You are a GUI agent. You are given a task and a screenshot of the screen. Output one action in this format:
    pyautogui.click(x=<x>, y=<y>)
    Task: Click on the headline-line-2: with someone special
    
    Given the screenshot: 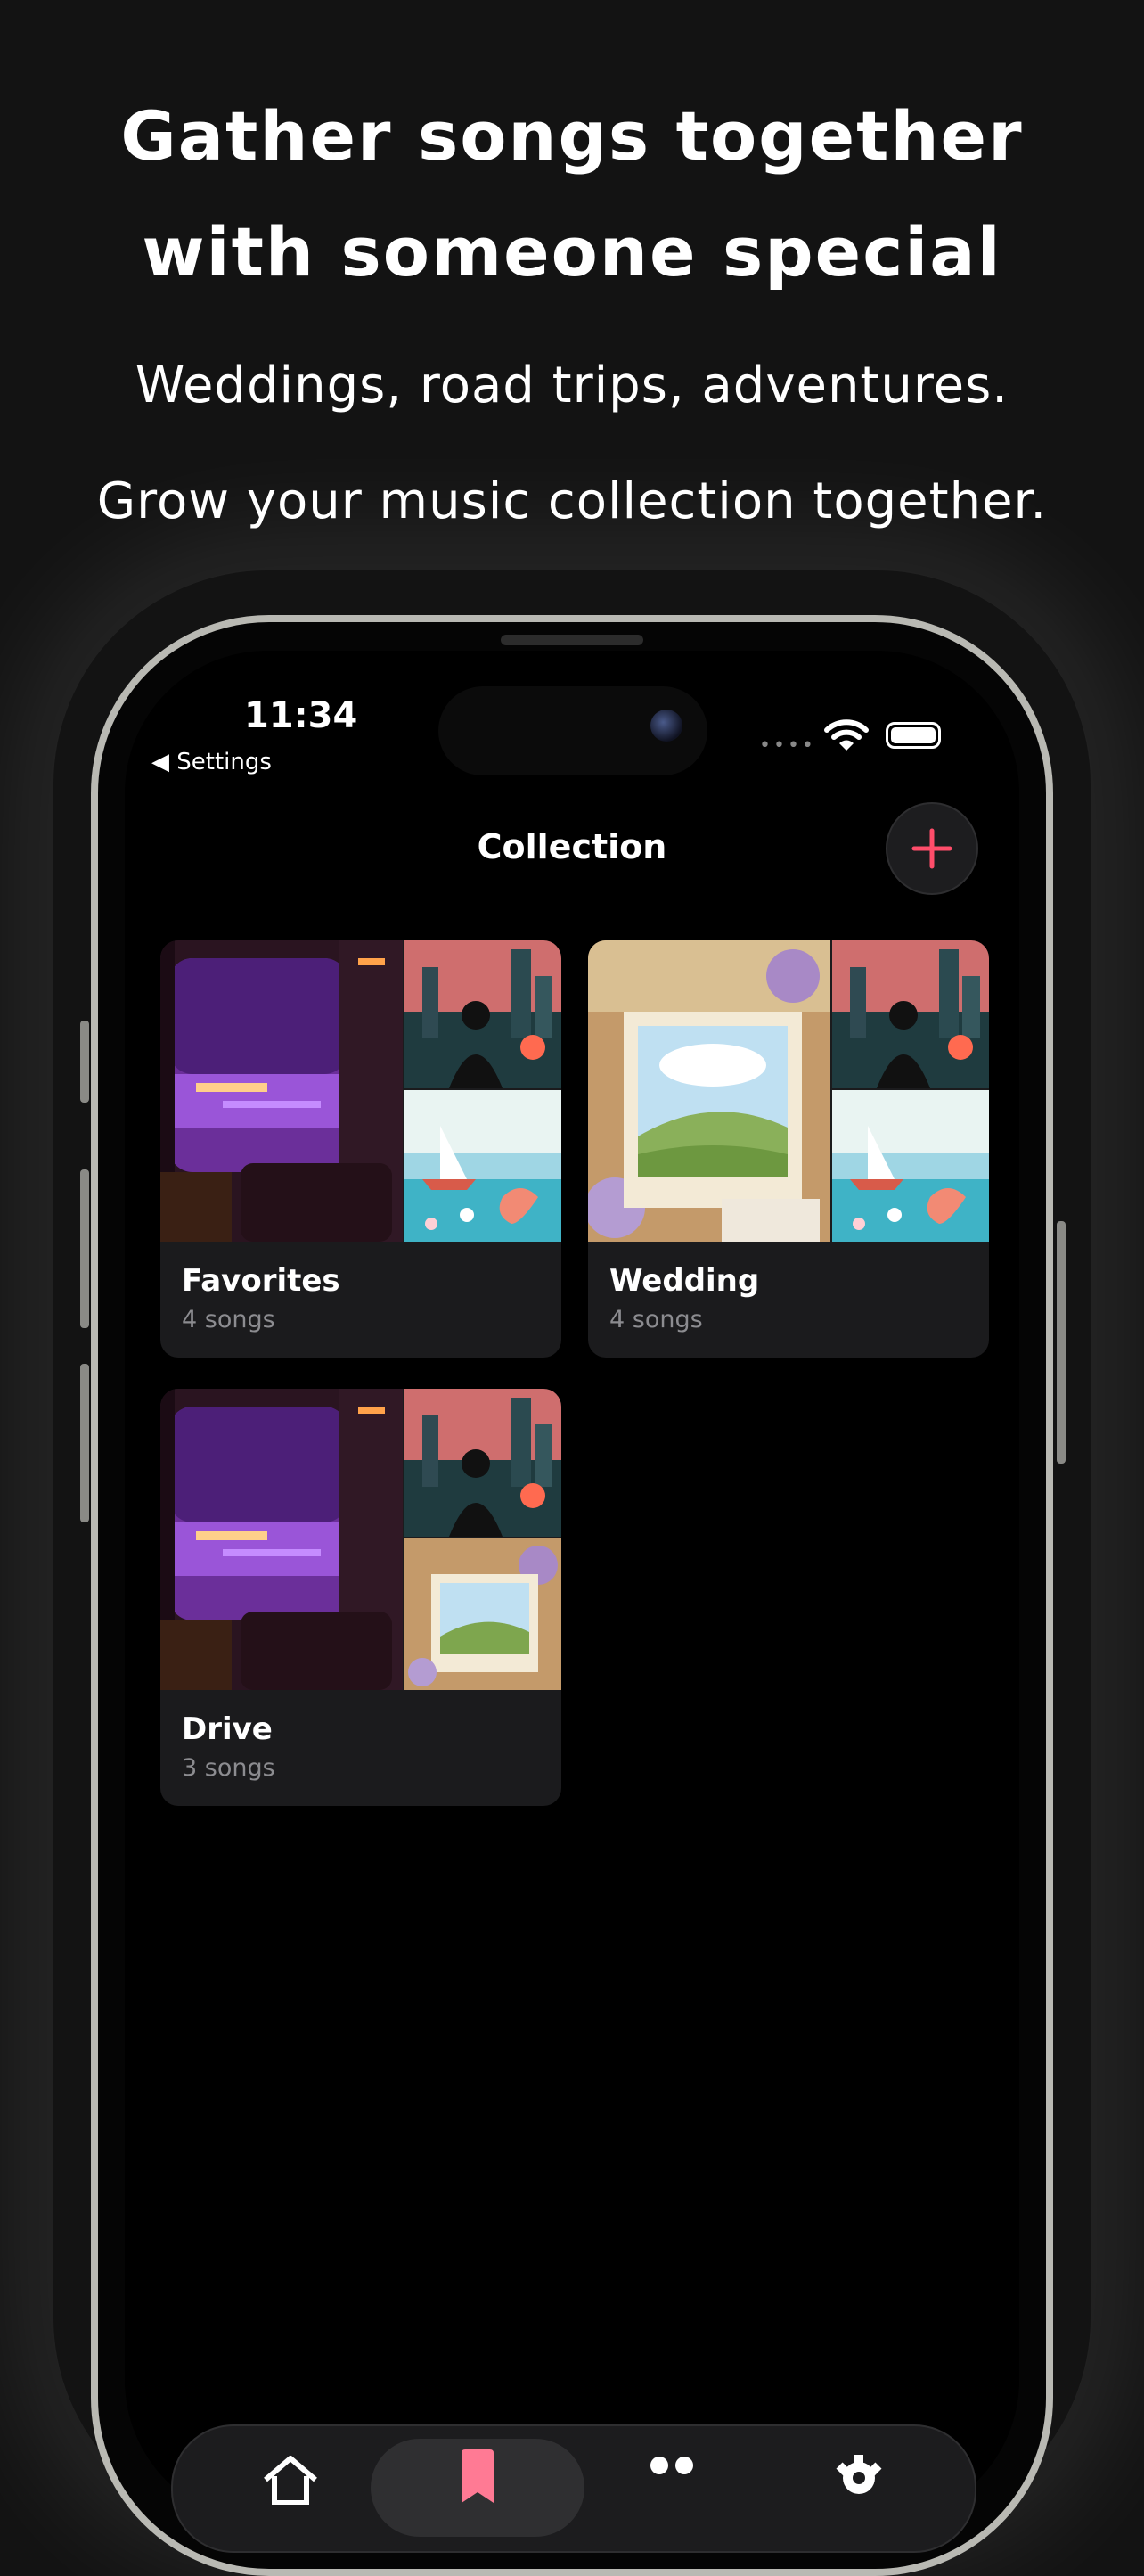 What is the action you would take?
    pyautogui.click(x=572, y=252)
    